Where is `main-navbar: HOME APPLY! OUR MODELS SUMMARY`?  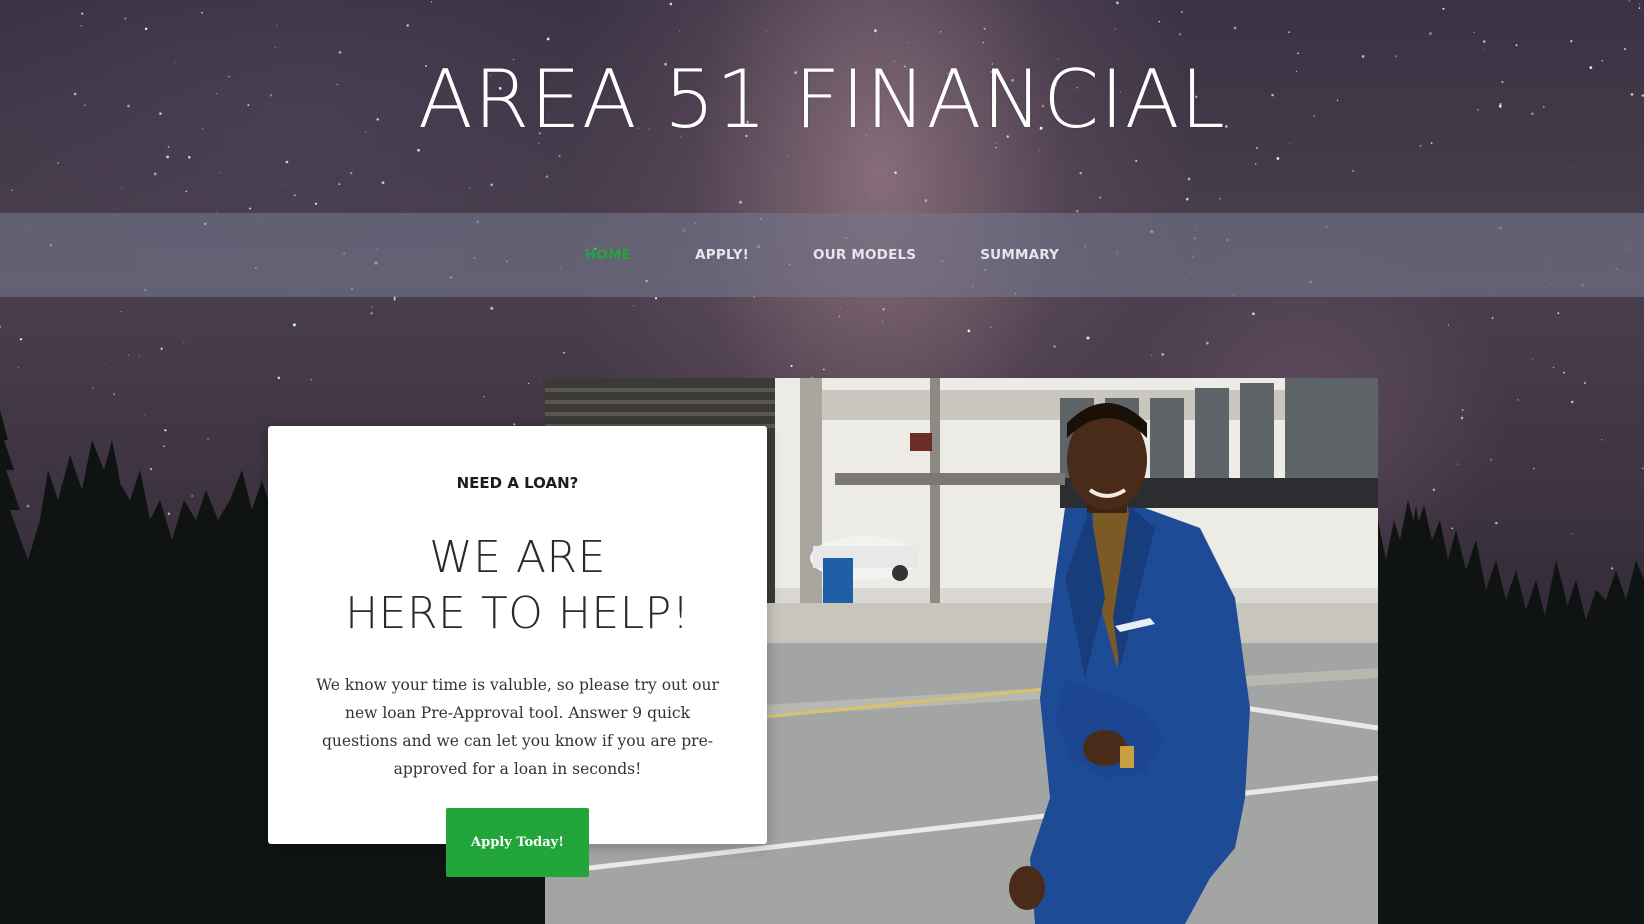
main-navbar: HOME APPLY! OUR MODELS SUMMARY is located at coordinates (822, 255).